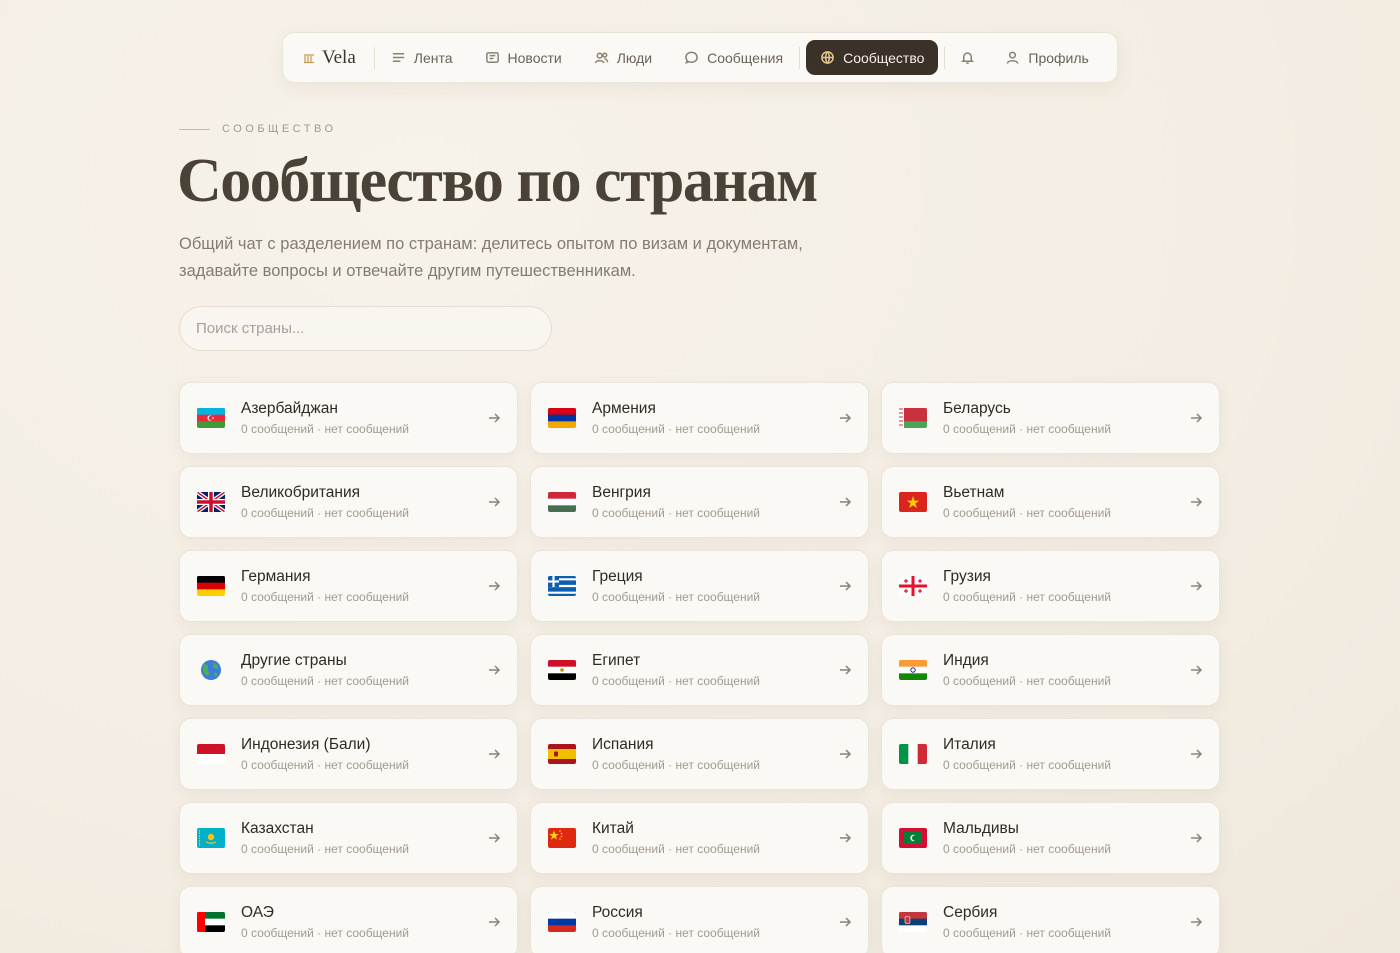 The image size is (1400, 953). I want to click on country-card: Беларусь 0 сообщений · нет сообщений, so click(1050, 418).